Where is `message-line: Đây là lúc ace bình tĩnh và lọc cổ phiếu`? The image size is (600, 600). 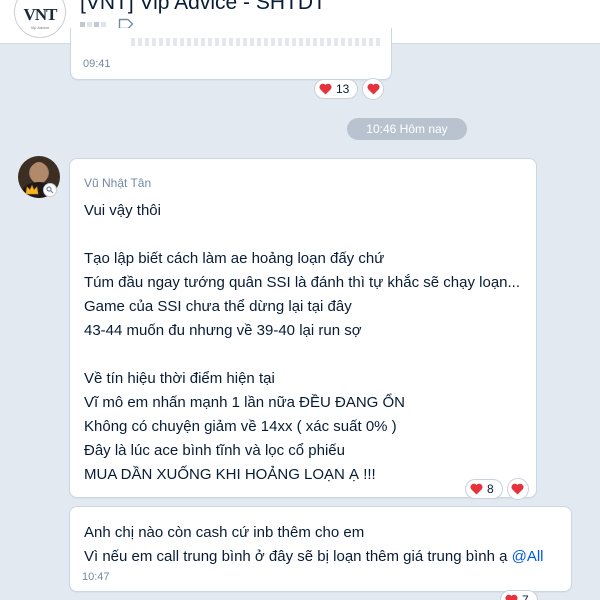
message-line: Đây là lúc ace bình tĩnh và lọc cổ phiếu is located at coordinates (214, 450).